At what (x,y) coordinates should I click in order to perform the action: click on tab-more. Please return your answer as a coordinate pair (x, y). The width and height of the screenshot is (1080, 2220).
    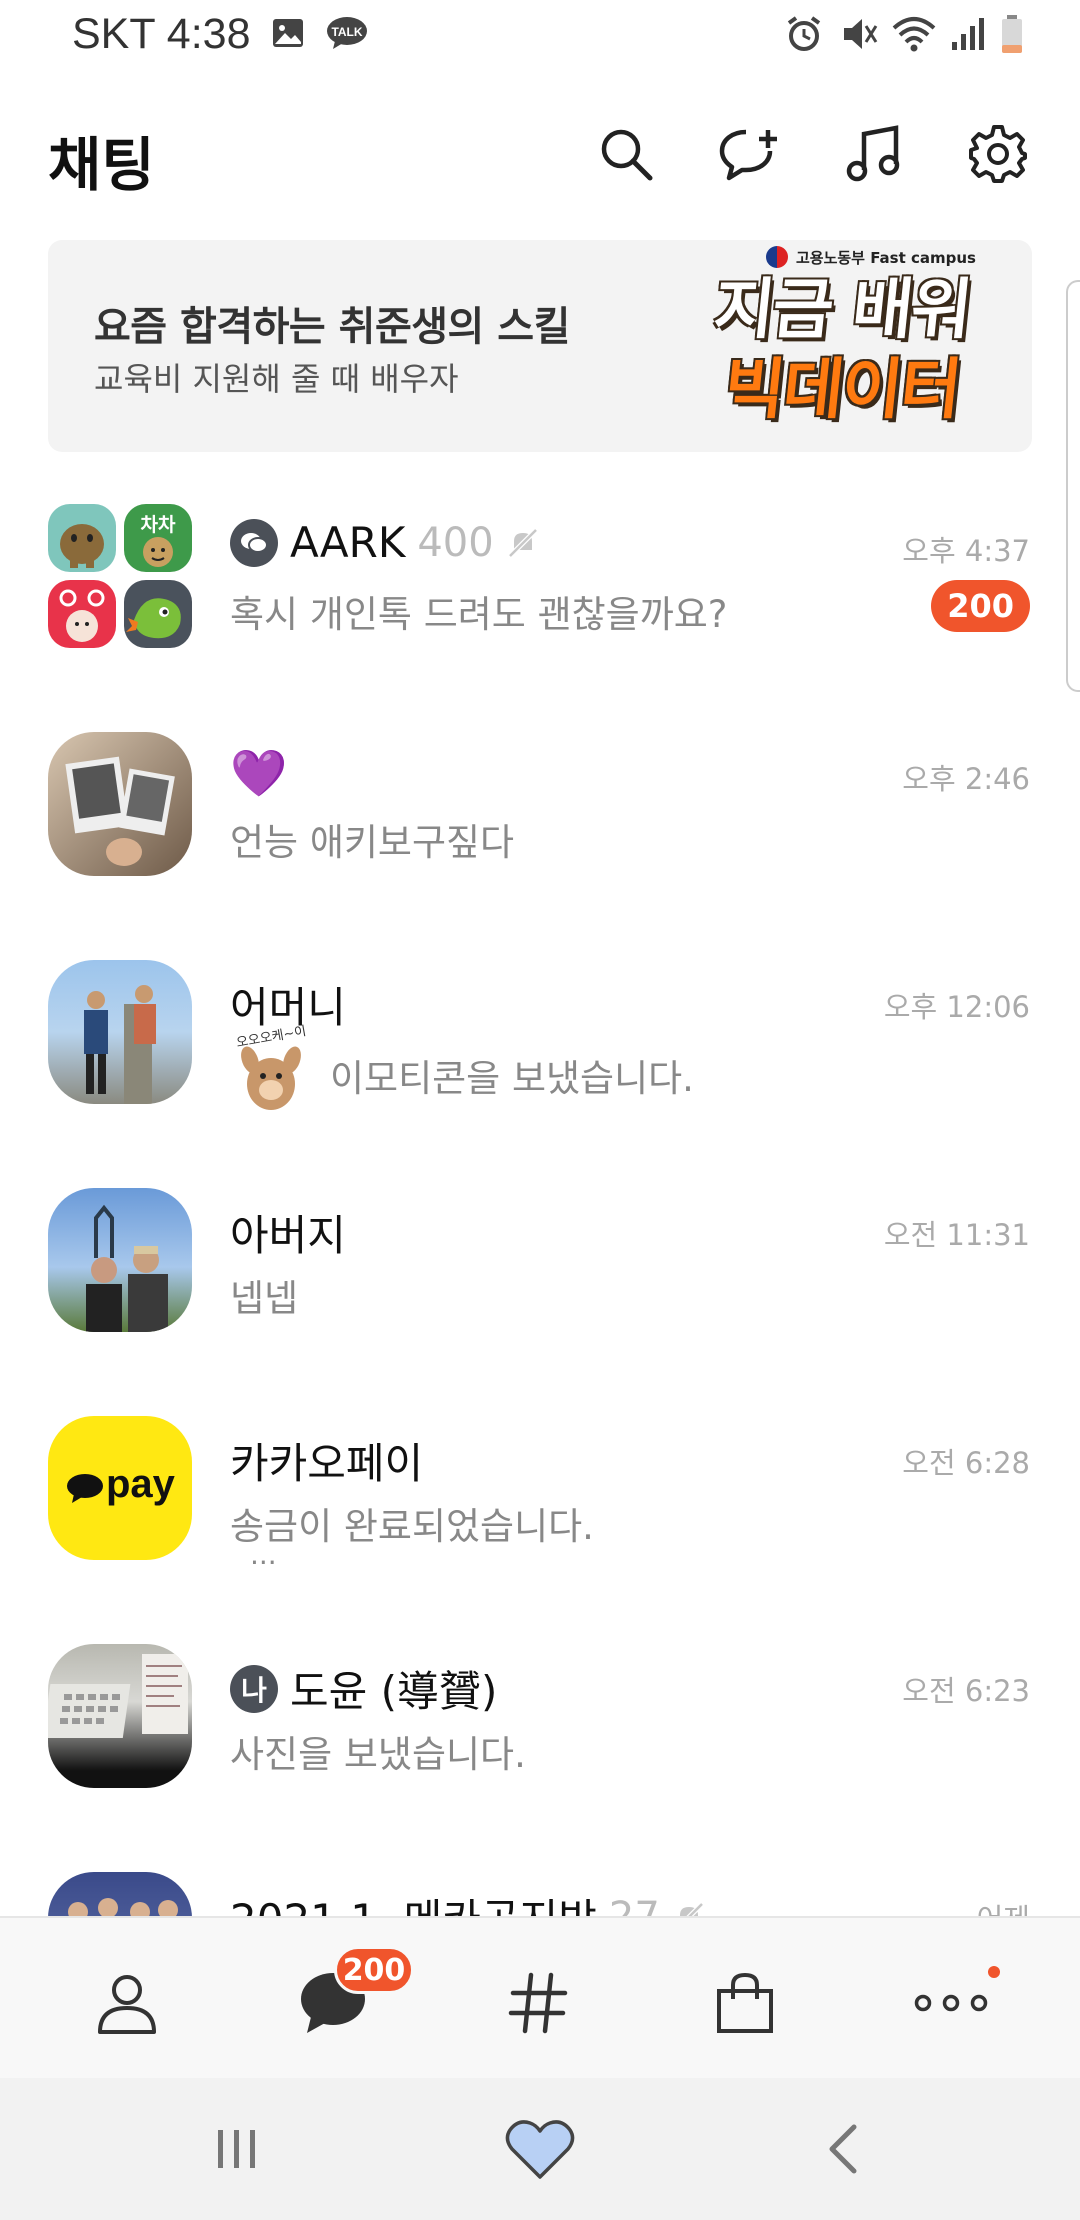
    Looking at the image, I should click on (951, 2003).